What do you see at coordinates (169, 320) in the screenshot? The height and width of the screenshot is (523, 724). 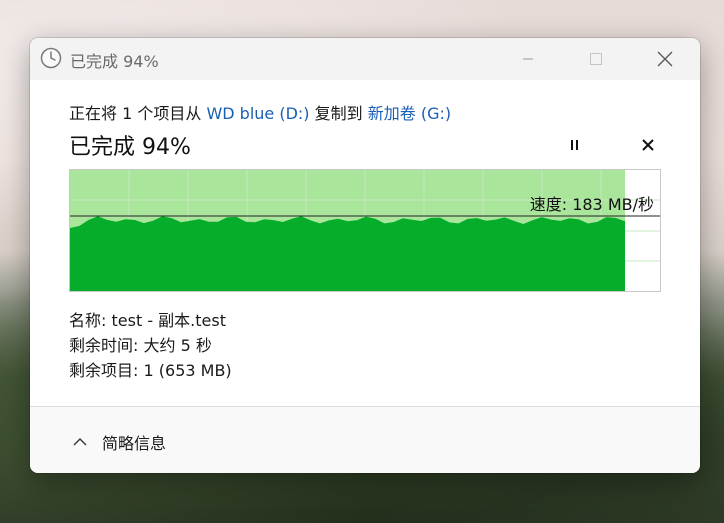 I see `name-value: test - 副本.test` at bounding box center [169, 320].